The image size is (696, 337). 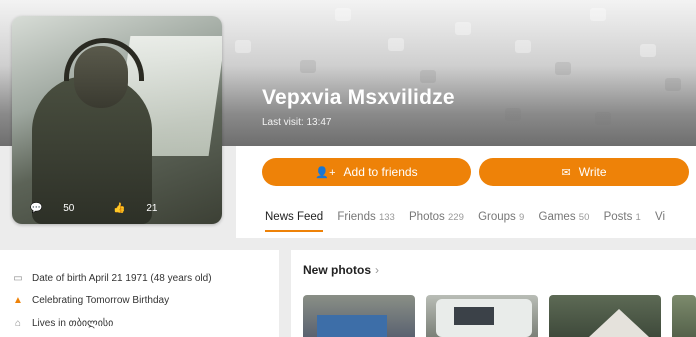 I want to click on tab-count: 9, so click(x=522, y=217).